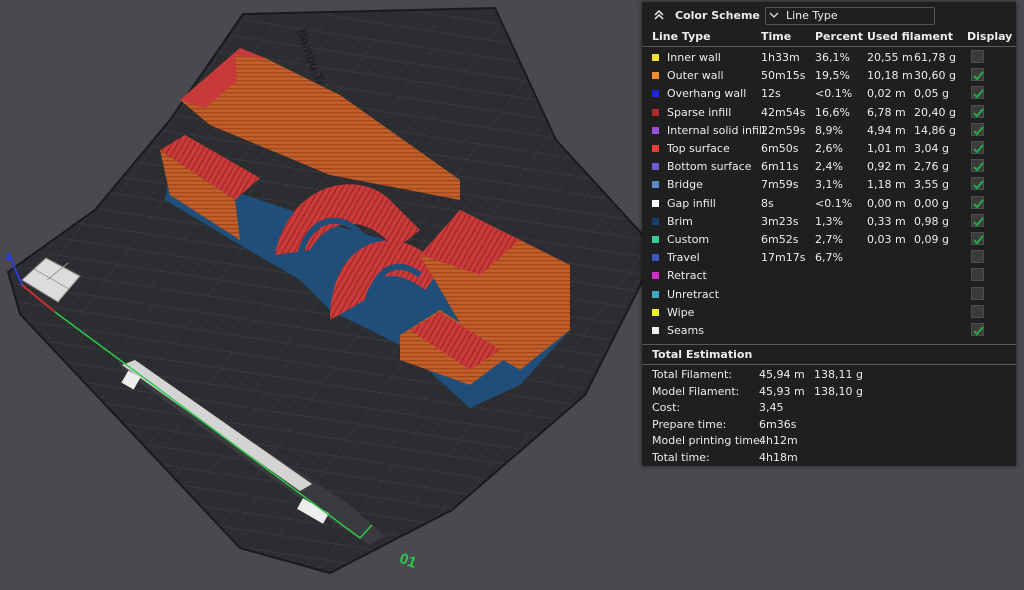  What do you see at coordinates (886, 185) in the screenshot?
I see `line-filament-length: 1,18 m` at bounding box center [886, 185].